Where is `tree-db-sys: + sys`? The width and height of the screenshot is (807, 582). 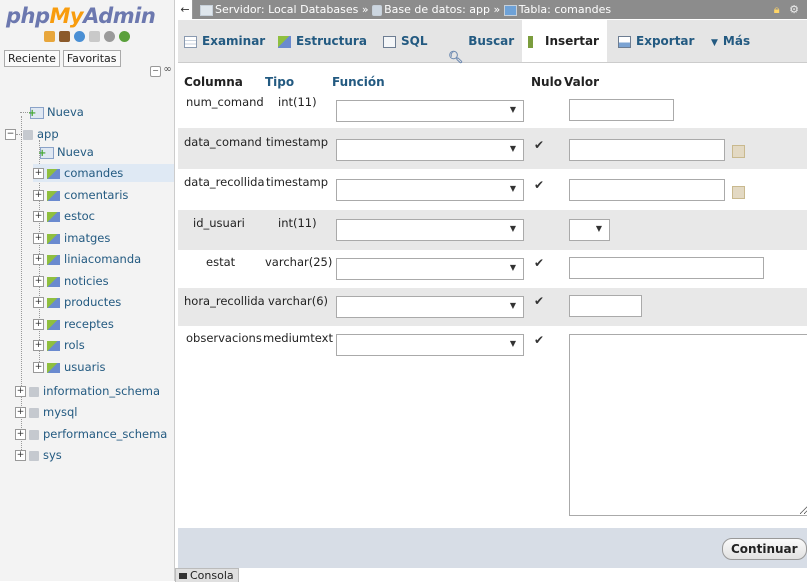
tree-db-sys: + sys is located at coordinates (38, 455).